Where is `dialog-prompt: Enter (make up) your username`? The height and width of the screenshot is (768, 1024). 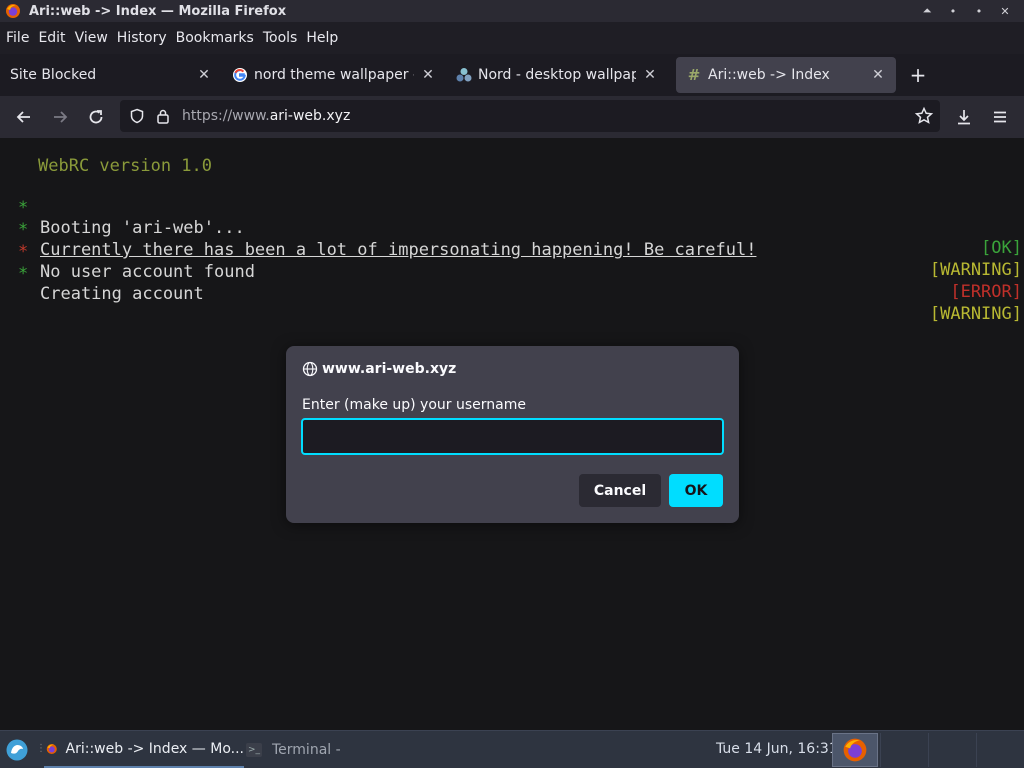 dialog-prompt: Enter (make up) your username is located at coordinates (414, 405).